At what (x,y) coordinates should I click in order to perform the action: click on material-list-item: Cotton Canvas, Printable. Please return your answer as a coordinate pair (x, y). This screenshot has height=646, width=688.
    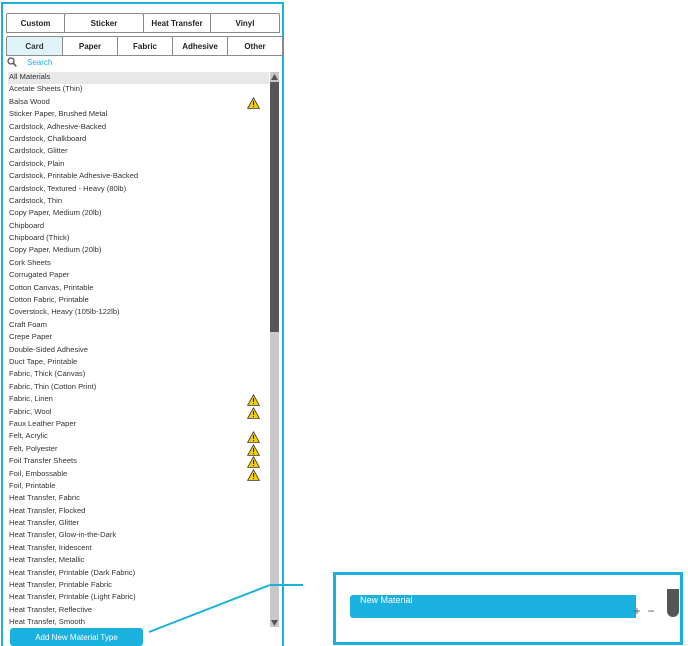
    Looking at the image, I should click on (138, 289).